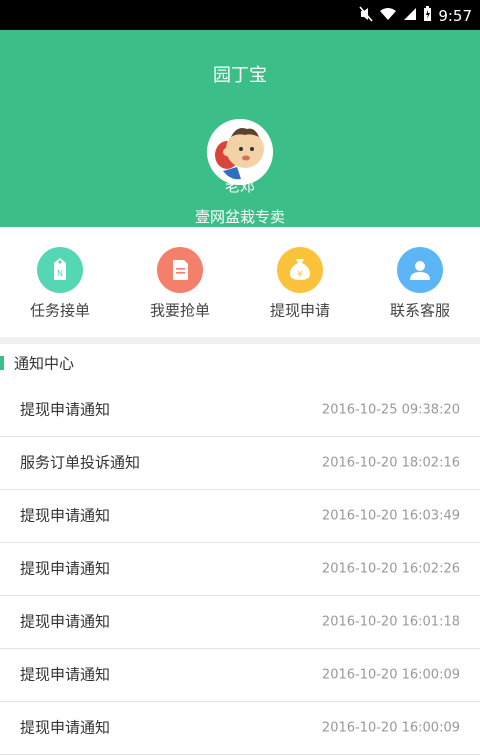  What do you see at coordinates (2, 363) in the screenshot?
I see `section-accent-bar` at bounding box center [2, 363].